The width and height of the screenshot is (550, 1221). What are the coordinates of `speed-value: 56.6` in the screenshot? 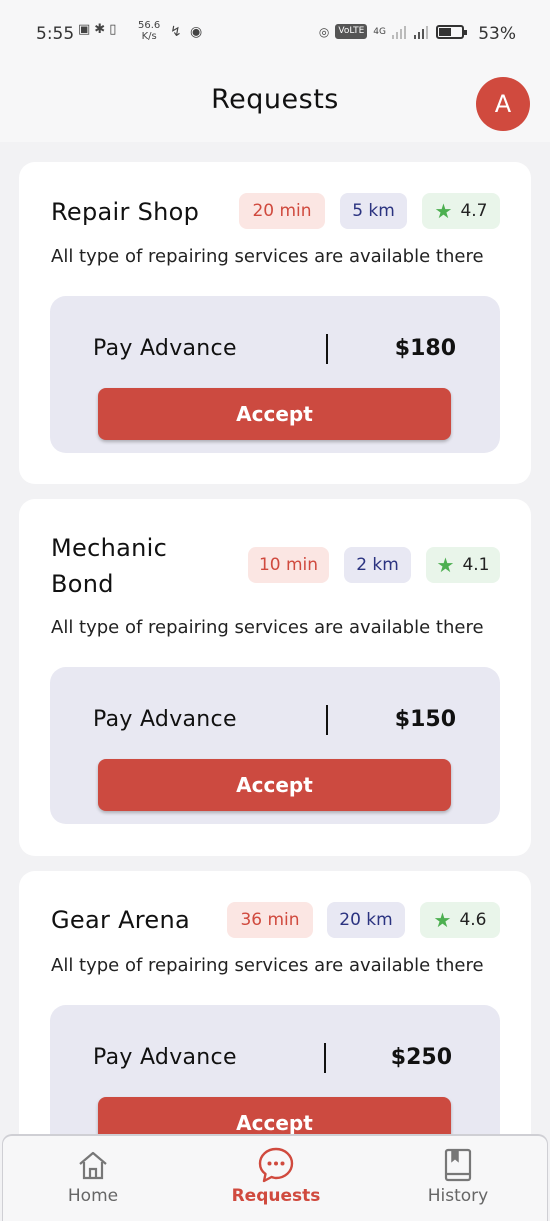 It's located at (149, 25).